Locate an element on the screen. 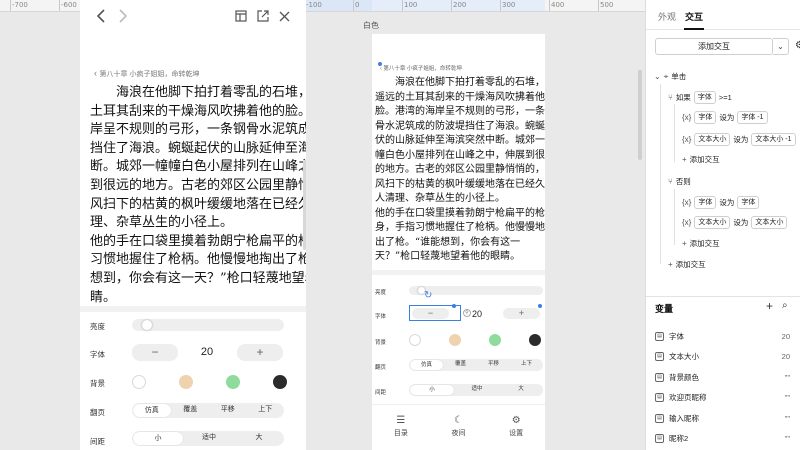 This screenshot has height=450, width=800. set-variable-row-1: {x} 字体 设为 字体 -1 is located at coordinates (725, 117).